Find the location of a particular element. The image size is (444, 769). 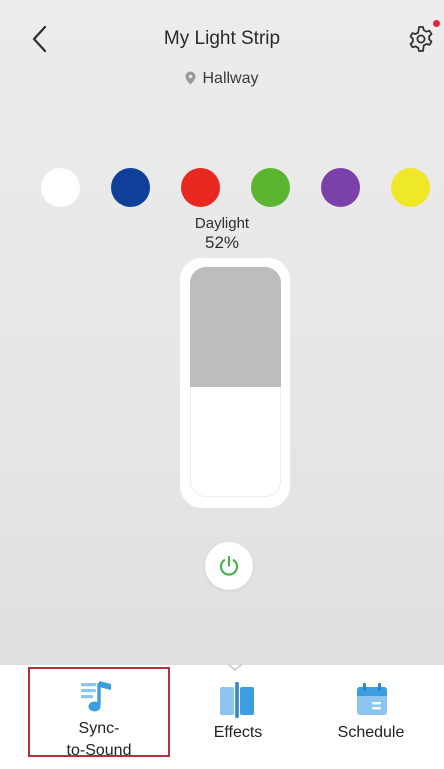

brightness-slider-fill is located at coordinates (235, 327).